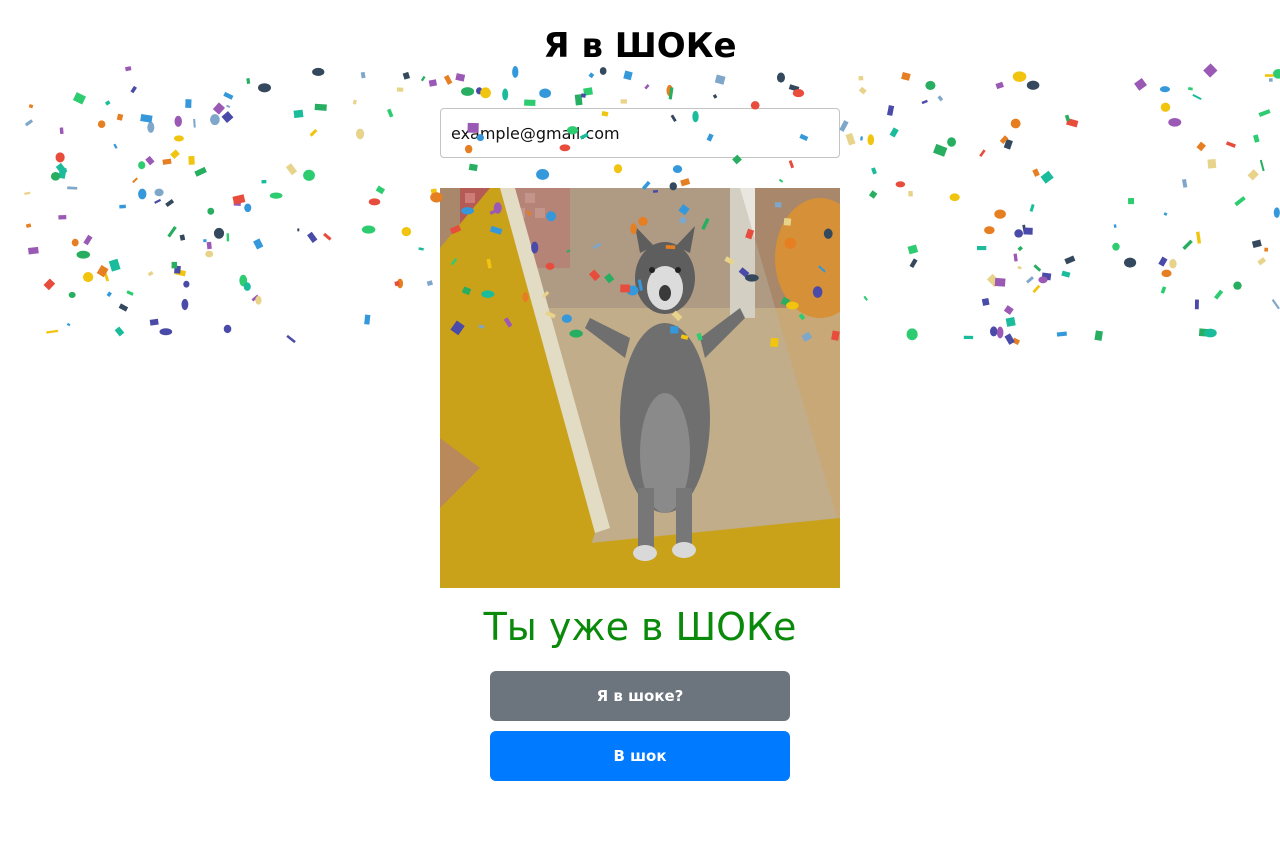 The height and width of the screenshot is (851, 1280). Describe the element at coordinates (640, 756) in the screenshot. I see `shock-button: В шок` at that location.